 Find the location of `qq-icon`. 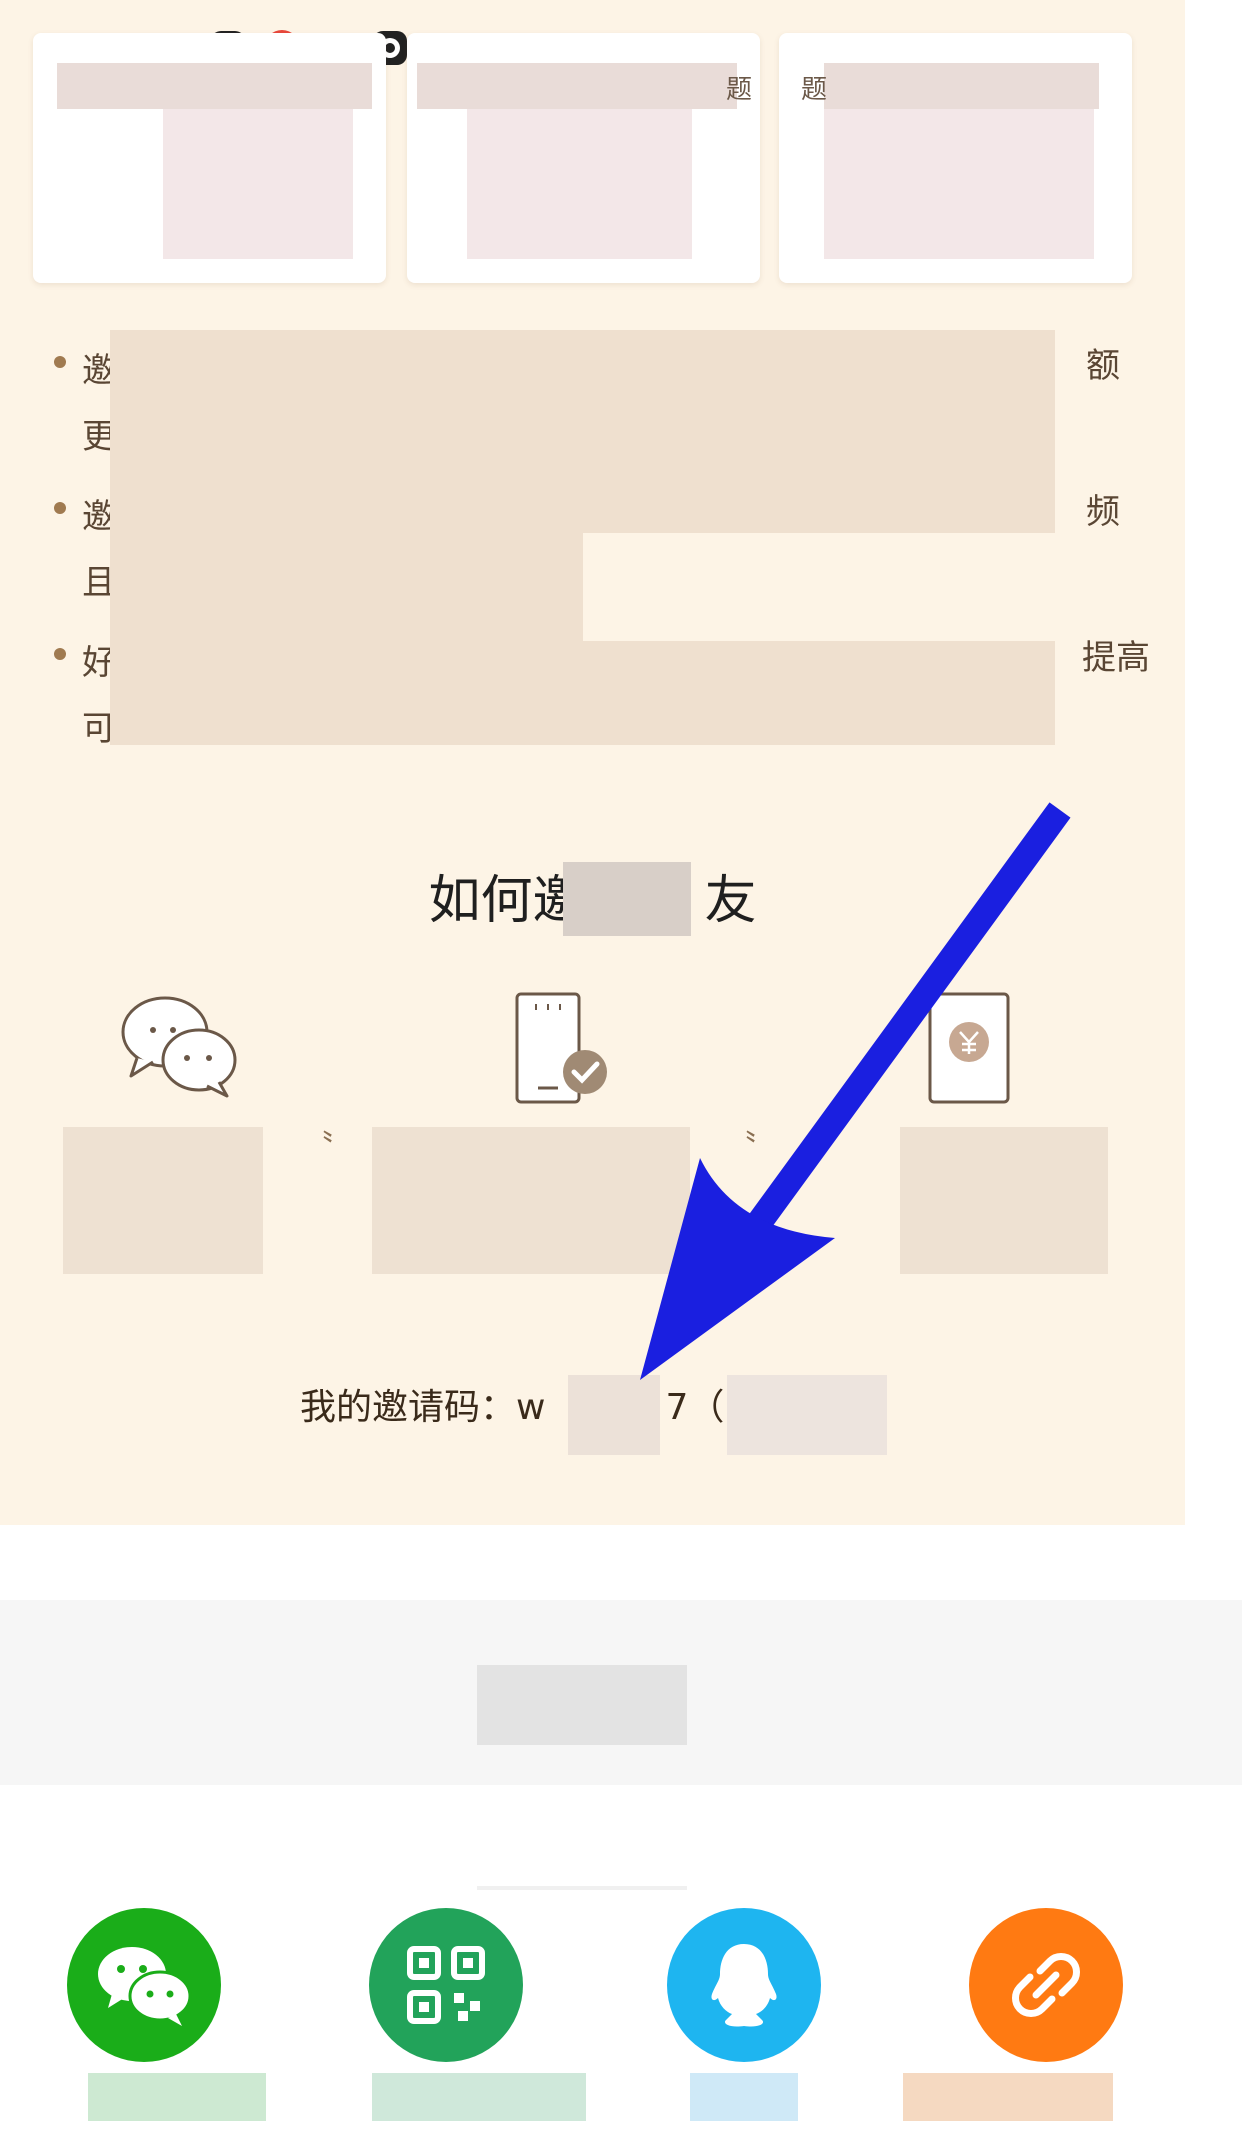

qq-icon is located at coordinates (744, 1985).